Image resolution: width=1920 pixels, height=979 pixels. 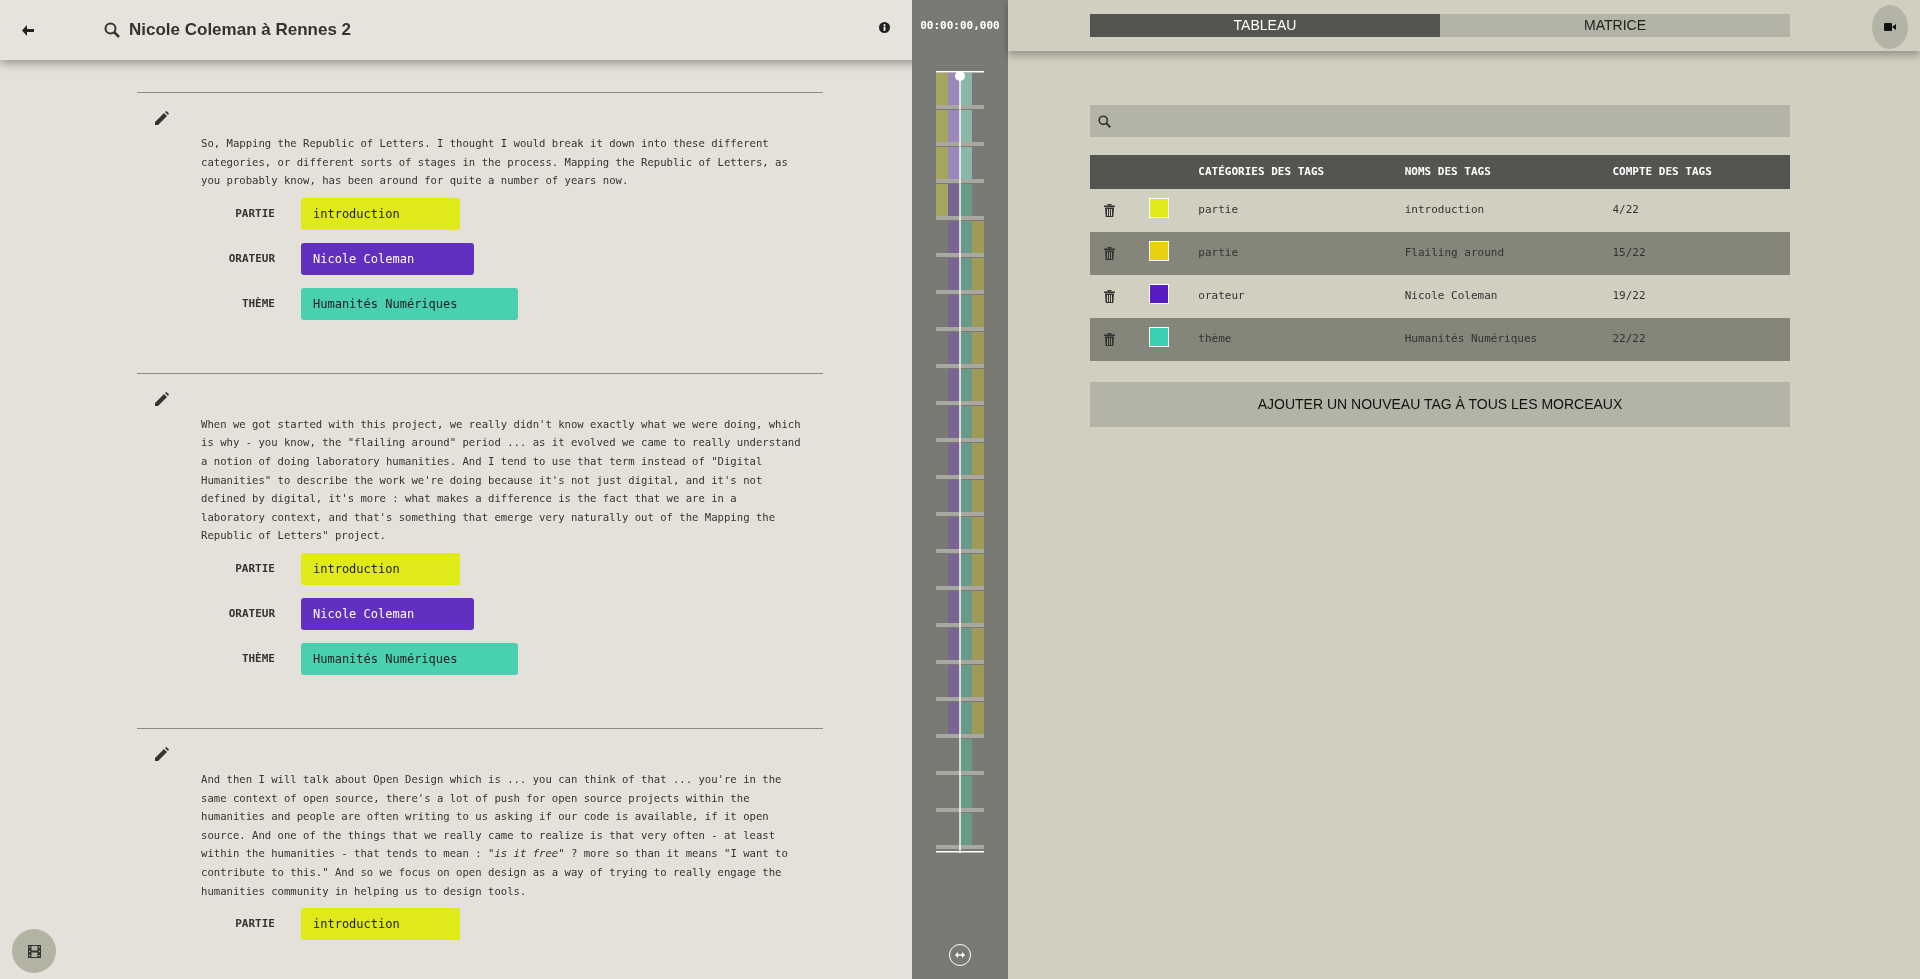 What do you see at coordinates (1507, 210) in the screenshot?
I see `table-cell: introduction` at bounding box center [1507, 210].